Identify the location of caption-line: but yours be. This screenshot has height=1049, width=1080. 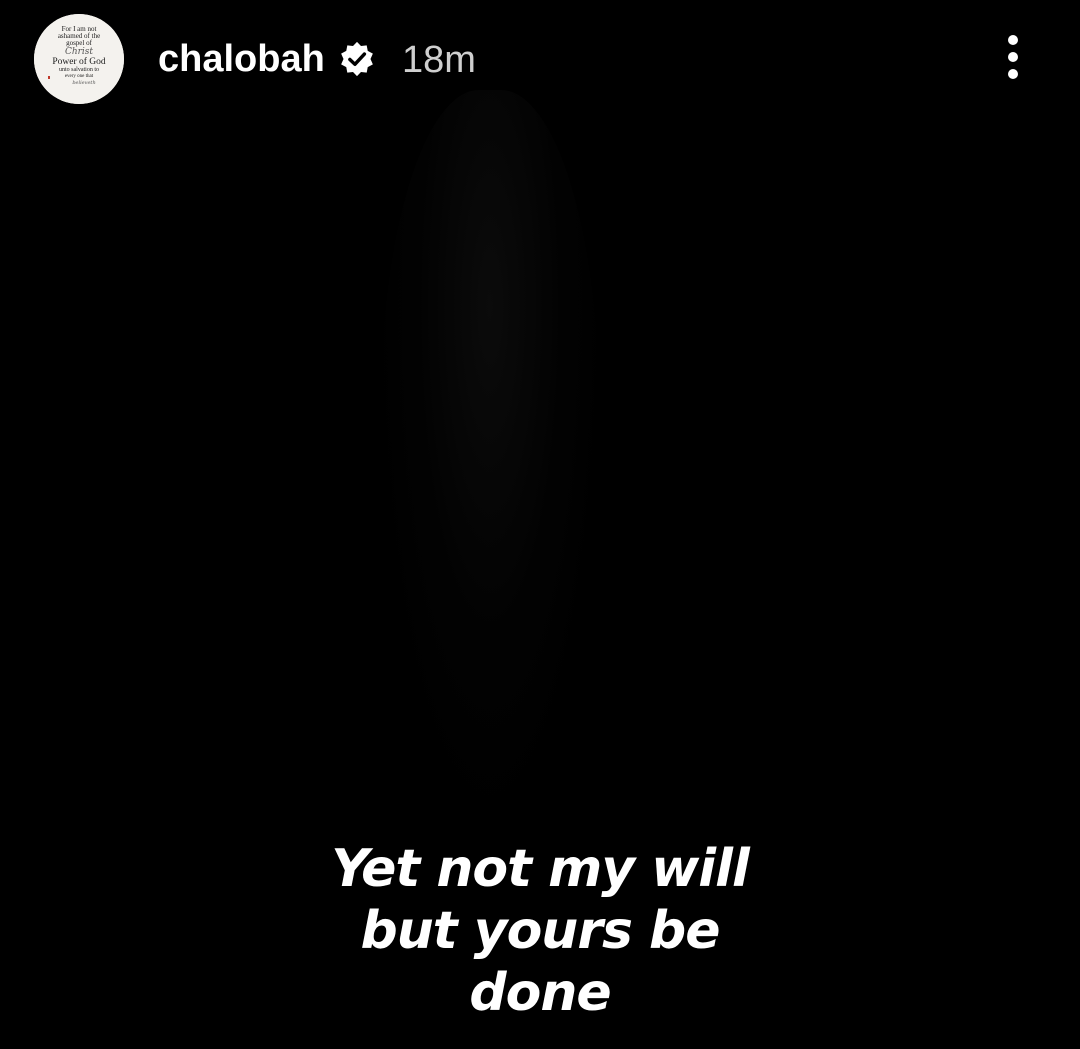
(540, 931).